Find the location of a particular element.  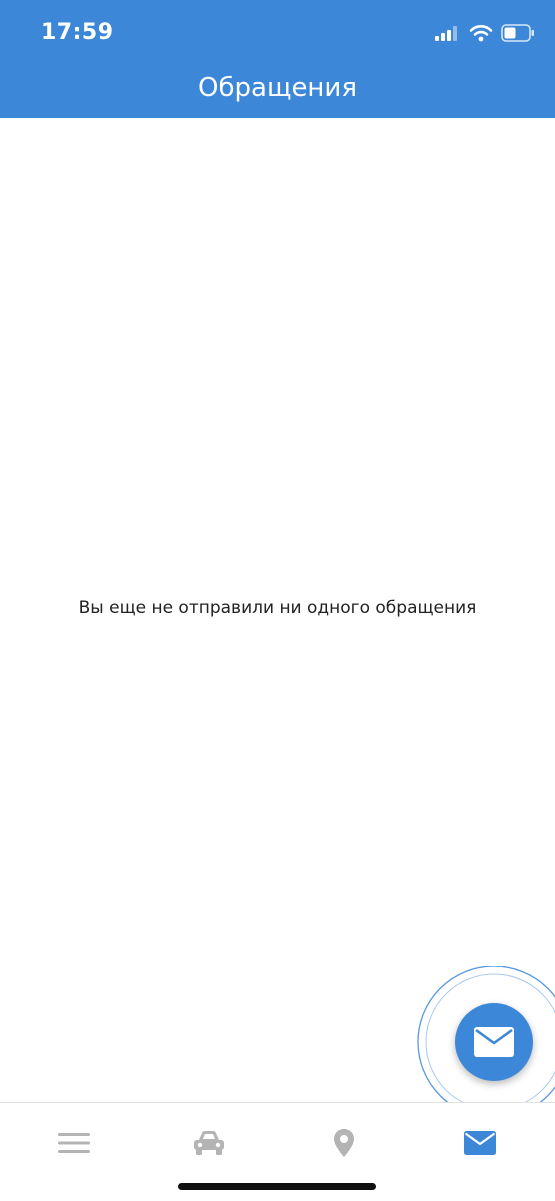

menu-icon is located at coordinates (74, 1143).